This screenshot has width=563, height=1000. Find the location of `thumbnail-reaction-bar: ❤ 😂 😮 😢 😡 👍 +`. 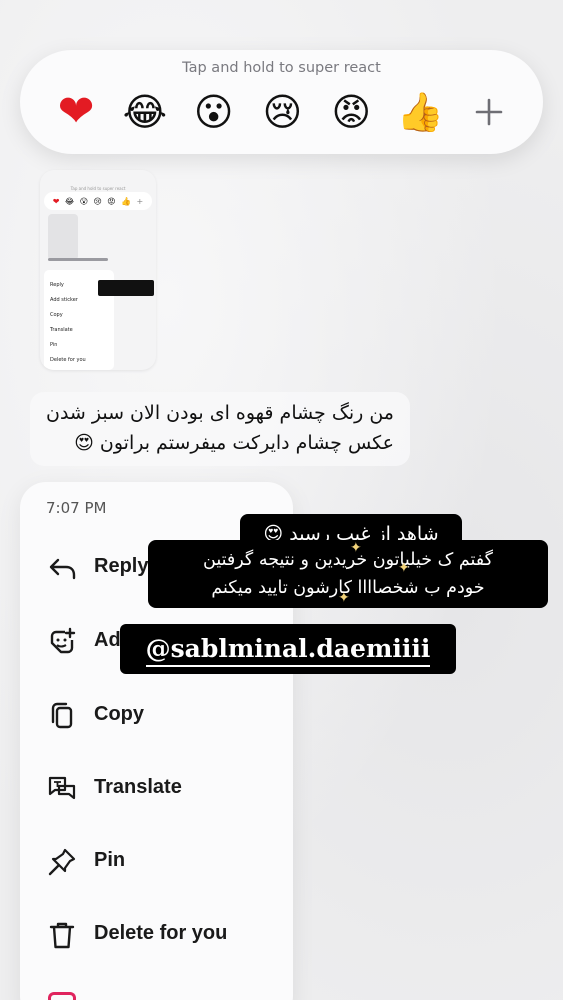

thumbnail-reaction-bar: ❤ 😂 😮 😢 😡 👍 + is located at coordinates (98, 201).